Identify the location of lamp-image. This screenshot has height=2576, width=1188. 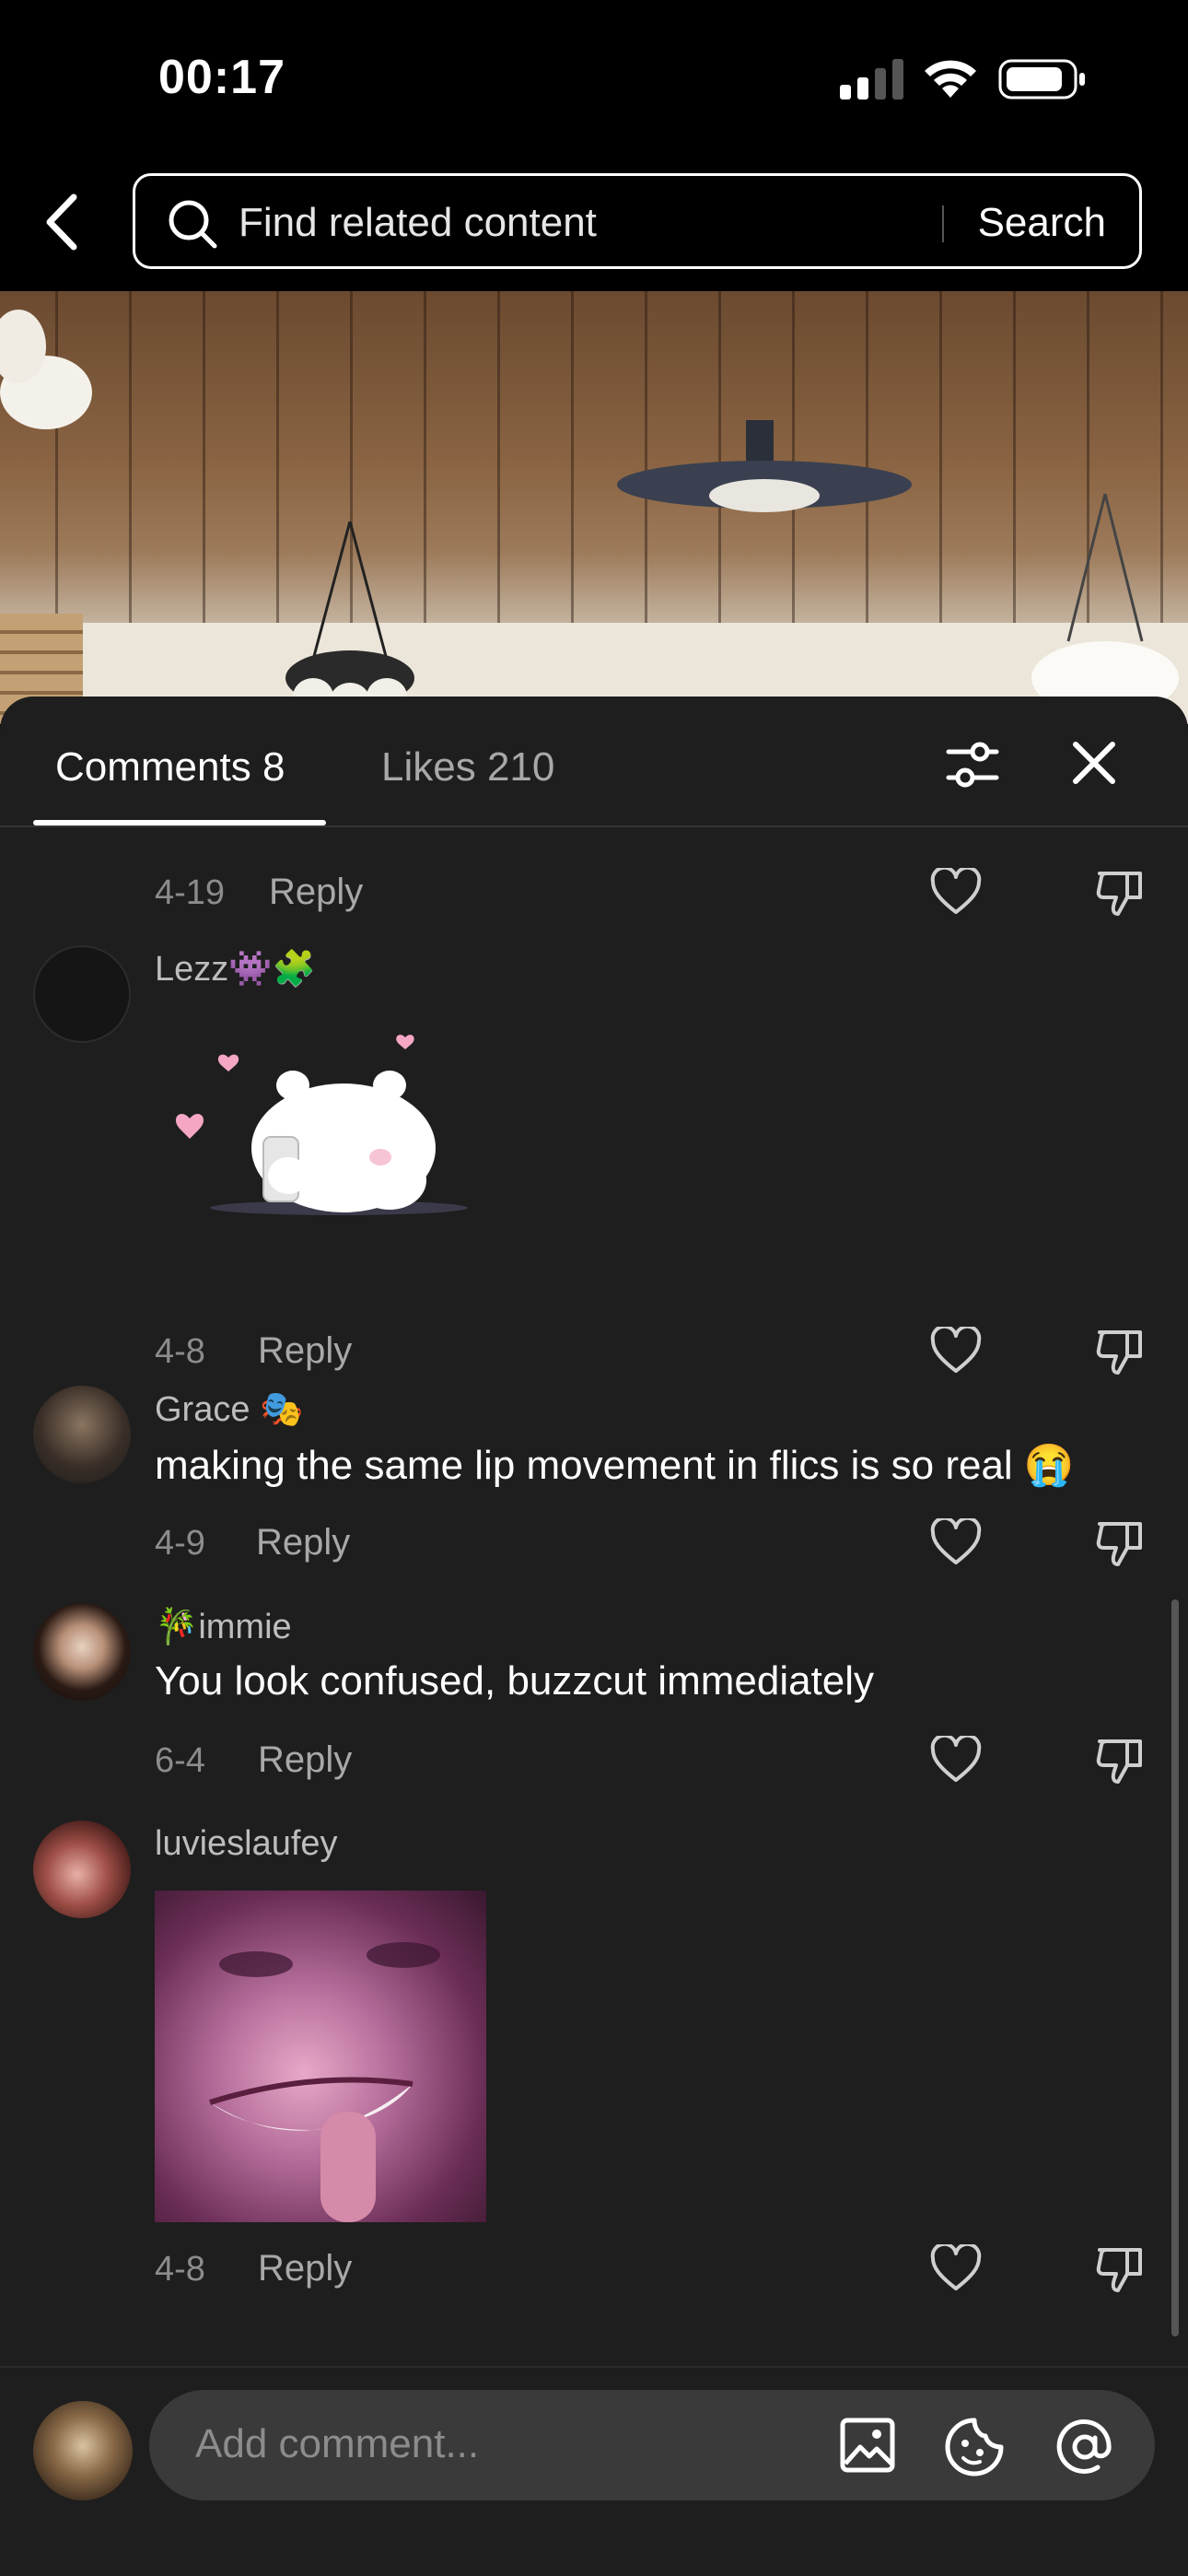
(46, 369).